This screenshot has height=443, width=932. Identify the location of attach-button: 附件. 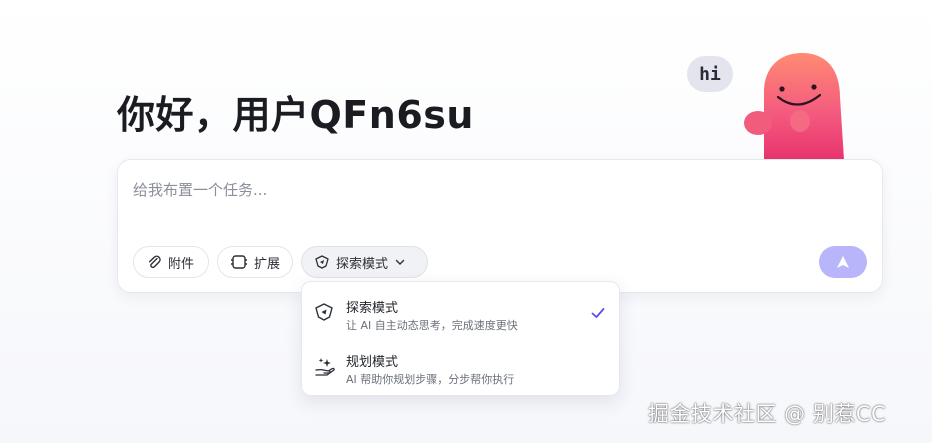
(171, 262).